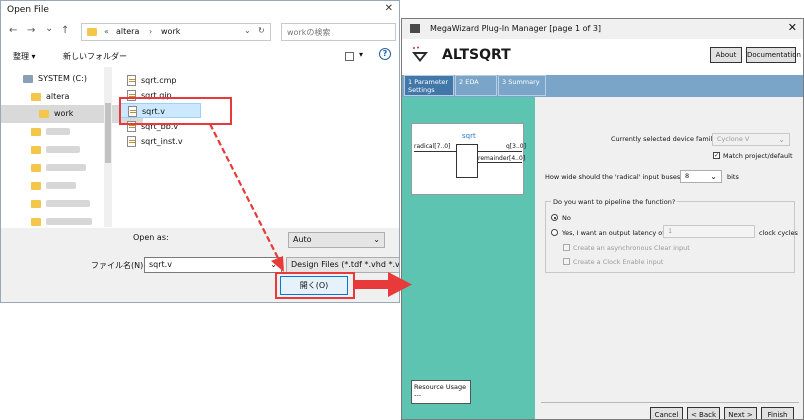  What do you see at coordinates (372, 284) in the screenshot?
I see `solid-arrow-shaft` at bounding box center [372, 284].